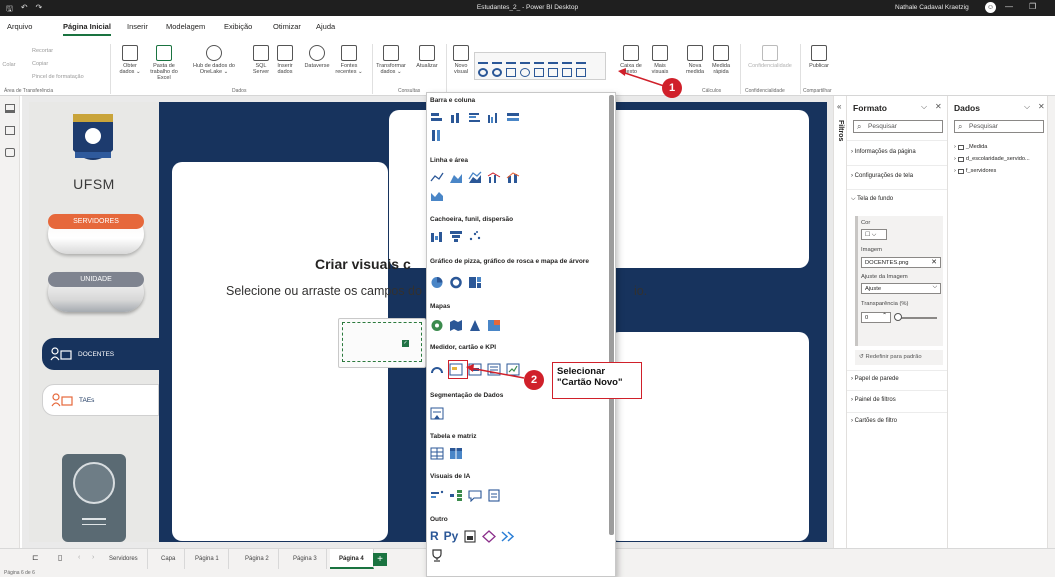 The image size is (1055, 577). What do you see at coordinates (819, 57) in the screenshot?
I see `publish-button: Publicar` at bounding box center [819, 57].